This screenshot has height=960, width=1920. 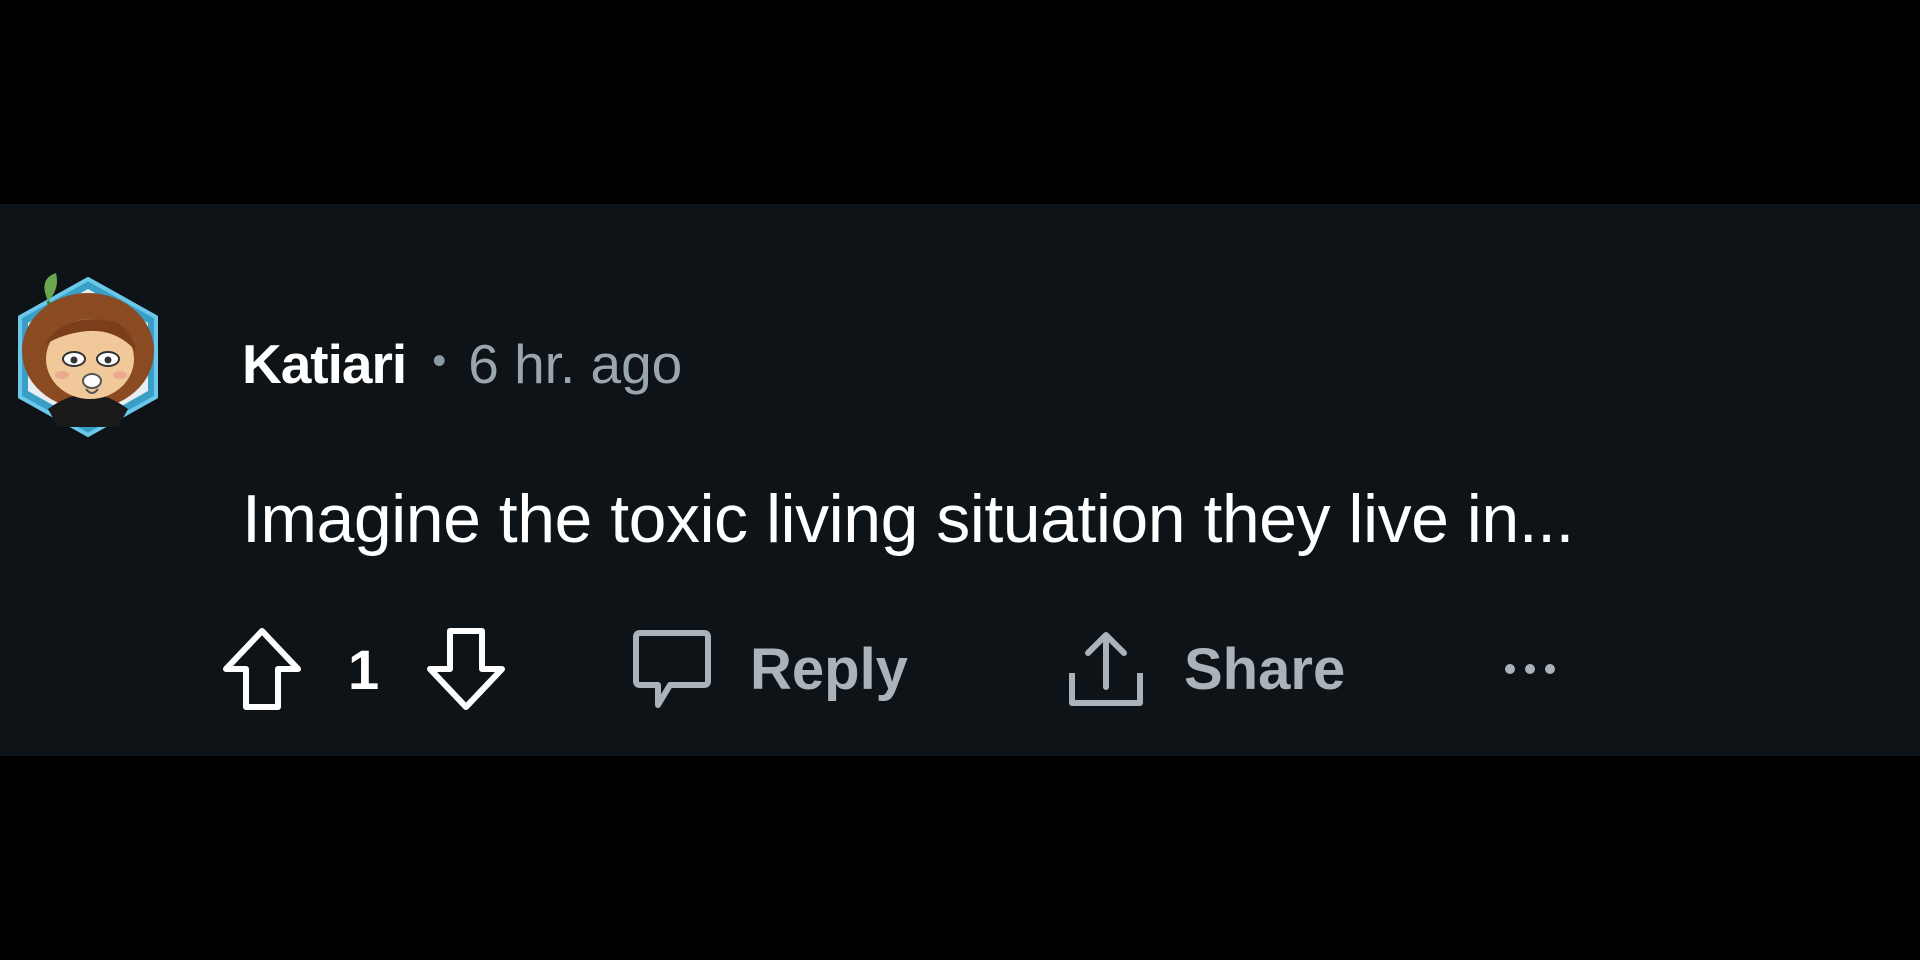 I want to click on timestamp: 6 hr. ago, so click(x=575, y=364).